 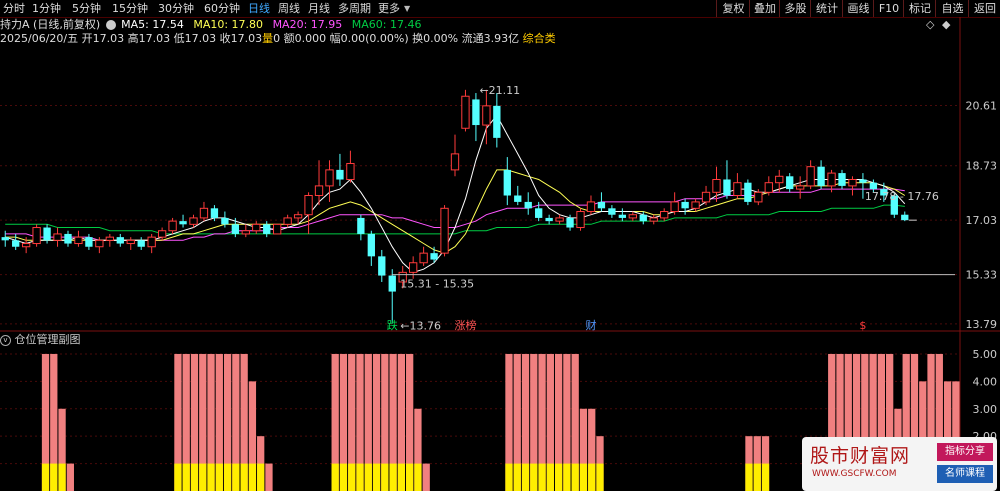 I want to click on tab-weekly: 周线, so click(x=289, y=8).